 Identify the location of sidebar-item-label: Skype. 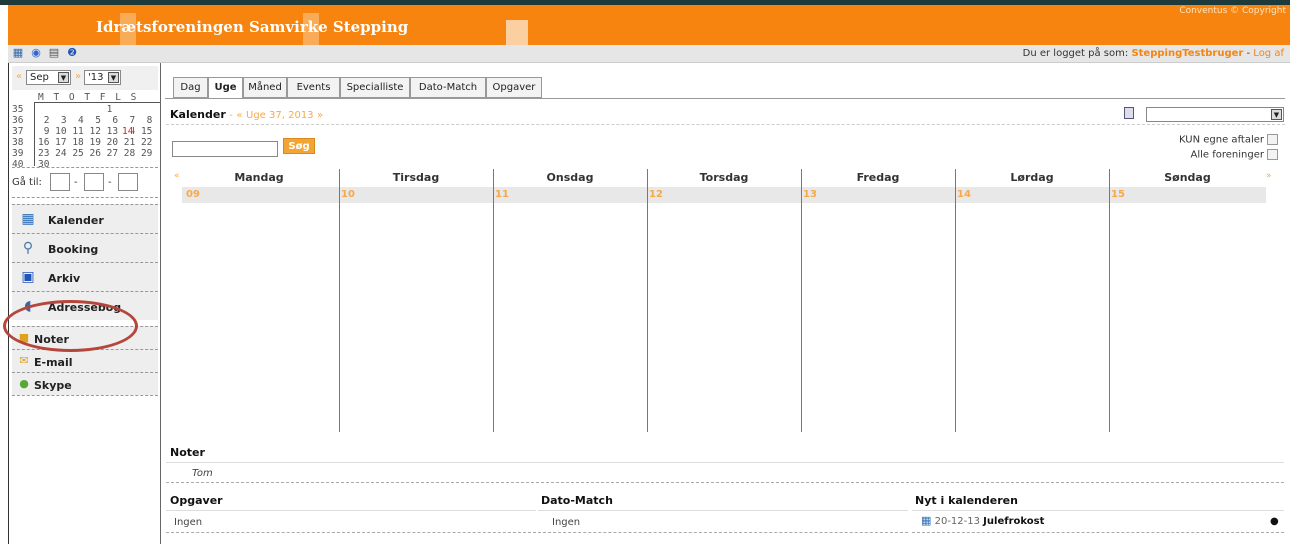
(53, 385).